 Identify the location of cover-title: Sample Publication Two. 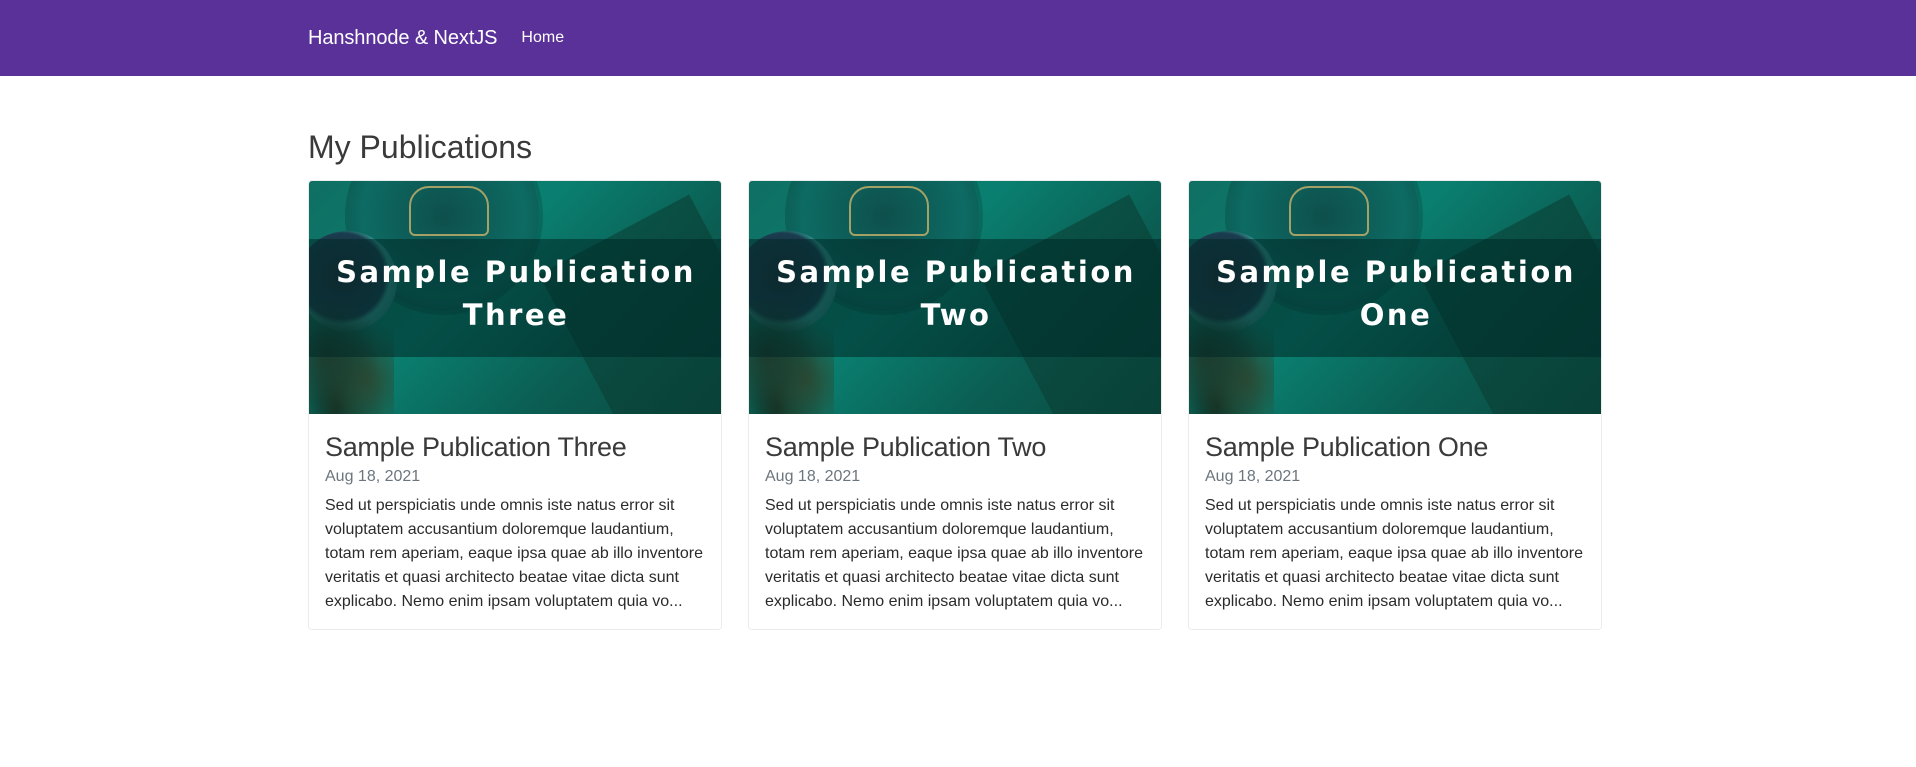
(956, 293).